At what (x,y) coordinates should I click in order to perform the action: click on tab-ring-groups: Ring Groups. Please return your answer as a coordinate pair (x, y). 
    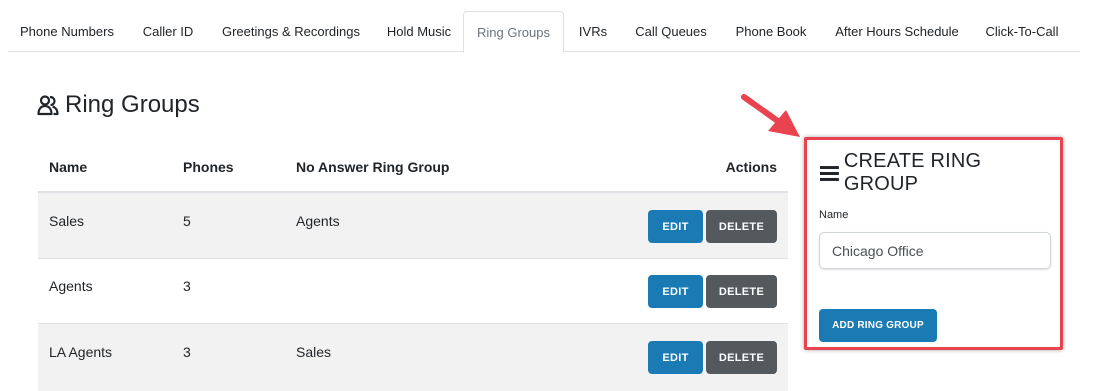
    Looking at the image, I should click on (513, 32).